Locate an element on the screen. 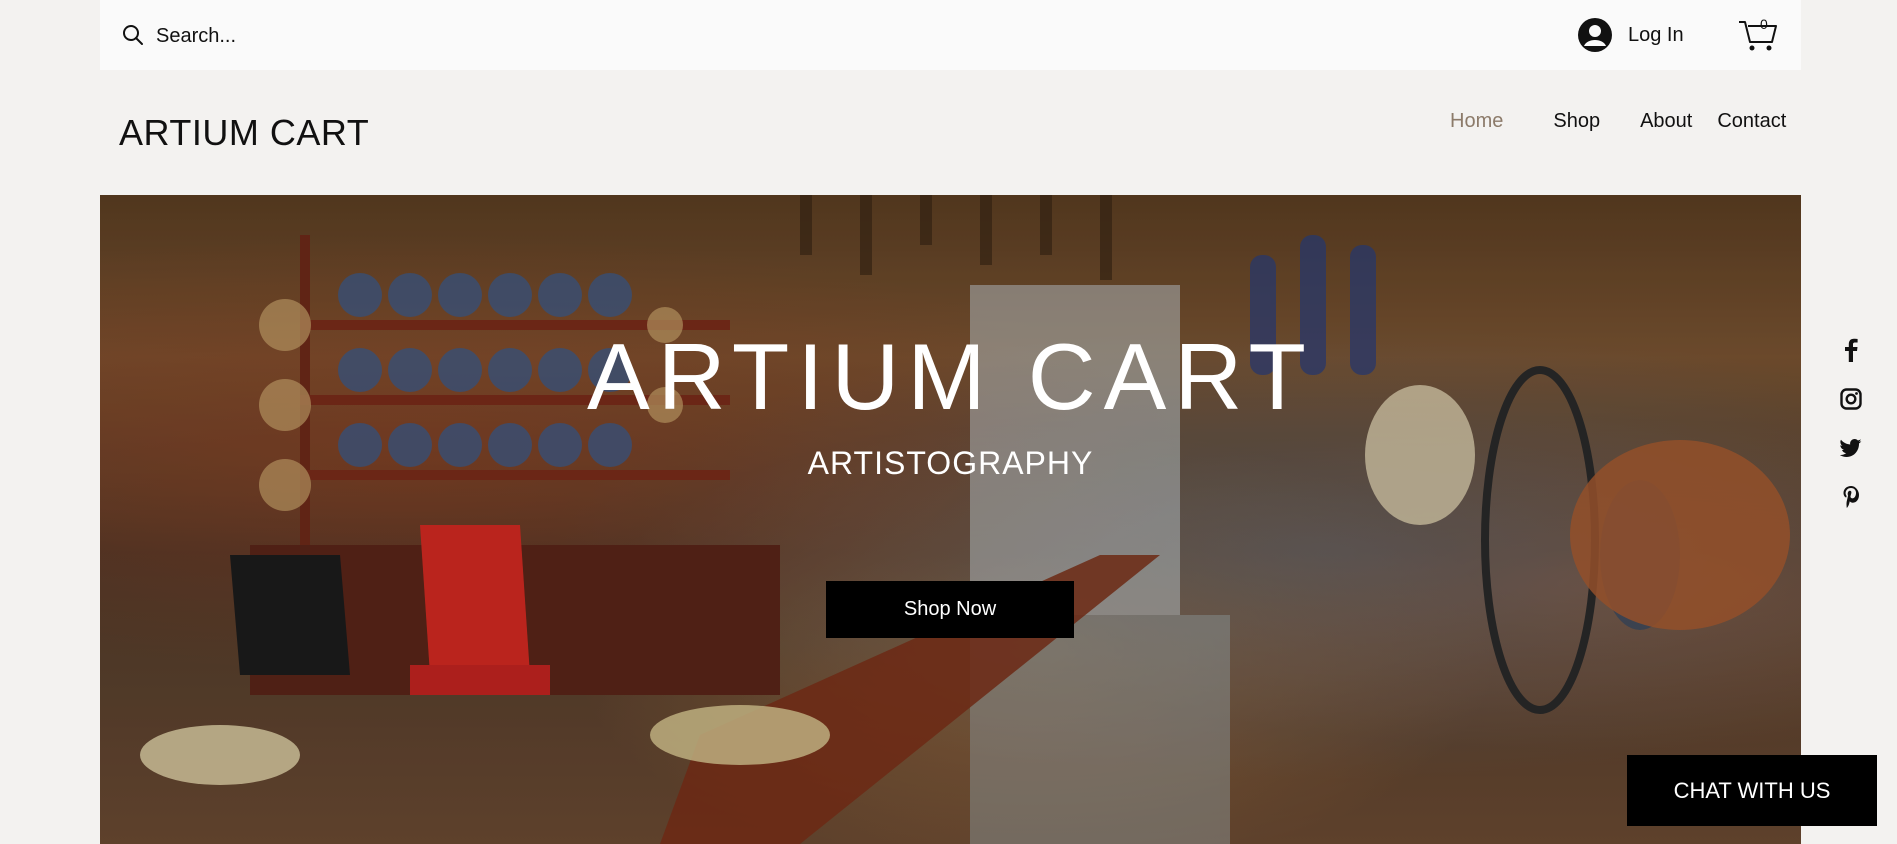 The image size is (1897, 844). cart-count: 0 is located at coordinates (1764, 24).